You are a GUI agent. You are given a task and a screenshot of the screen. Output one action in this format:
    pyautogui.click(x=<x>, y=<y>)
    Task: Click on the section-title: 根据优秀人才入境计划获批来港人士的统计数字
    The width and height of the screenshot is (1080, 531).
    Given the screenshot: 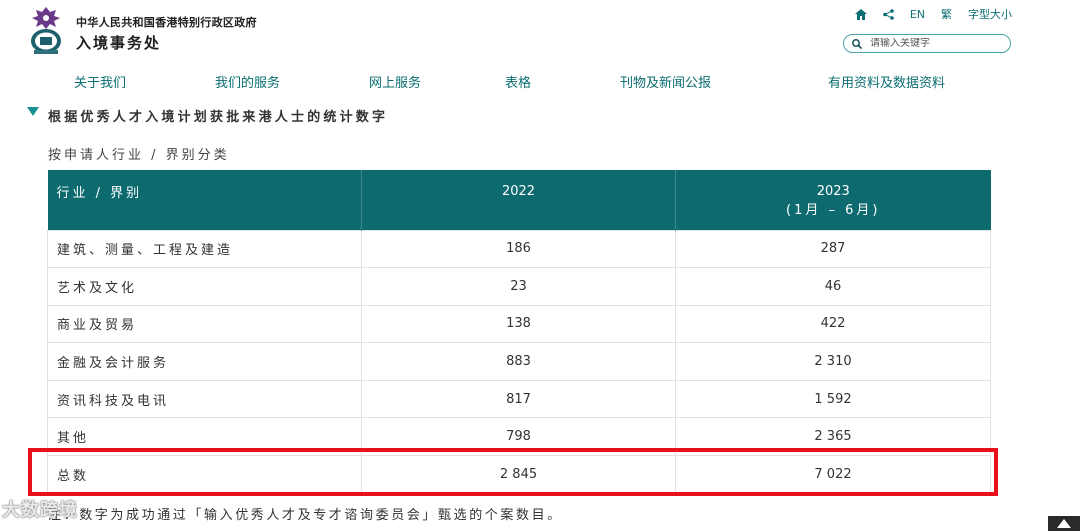 What is the action you would take?
    pyautogui.click(x=218, y=117)
    